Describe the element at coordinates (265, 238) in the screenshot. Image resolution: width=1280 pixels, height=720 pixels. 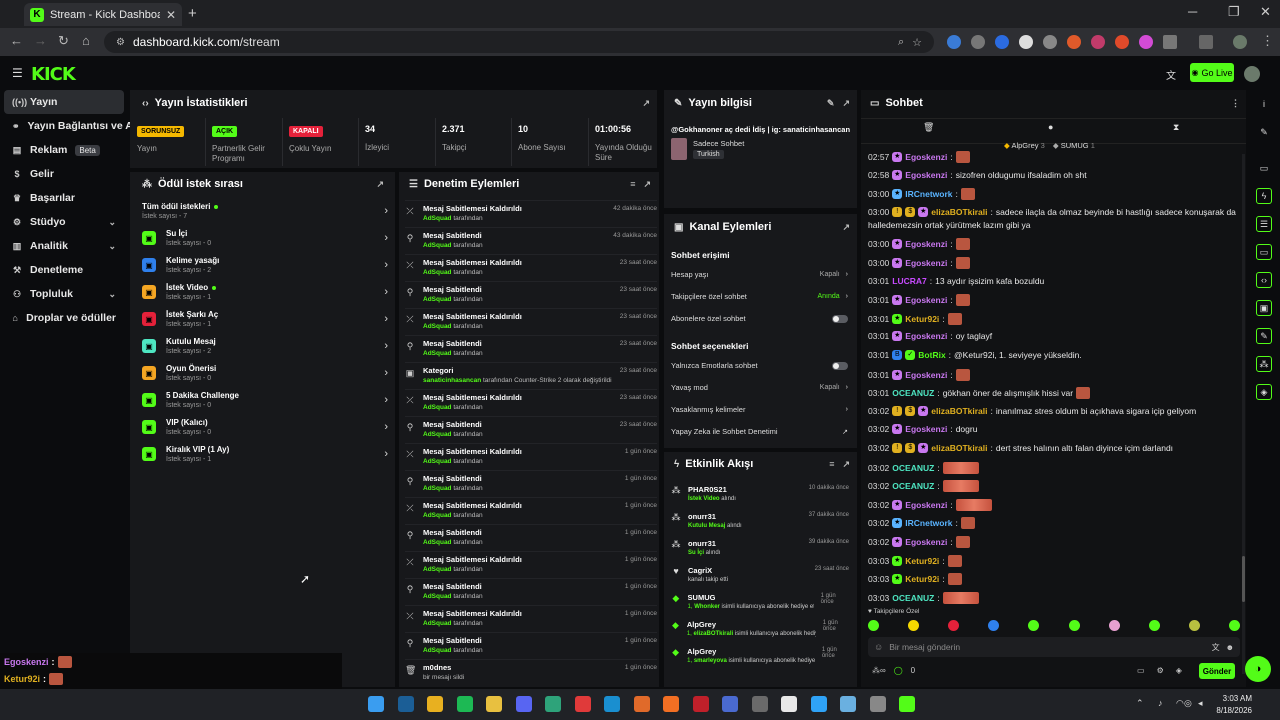
I see `reward-row: ▣ Su İçi İstek sayısı - 0 ›` at that location.